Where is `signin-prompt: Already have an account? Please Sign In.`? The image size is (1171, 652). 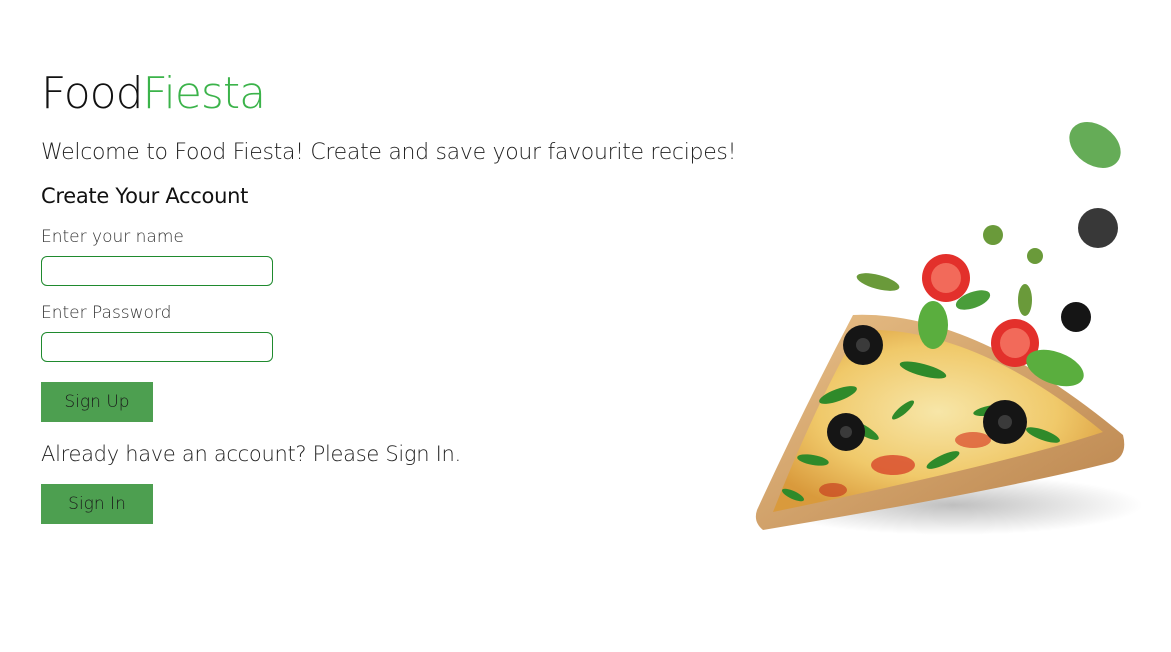 signin-prompt: Already have an account? Please Sign In. is located at coordinates (251, 454).